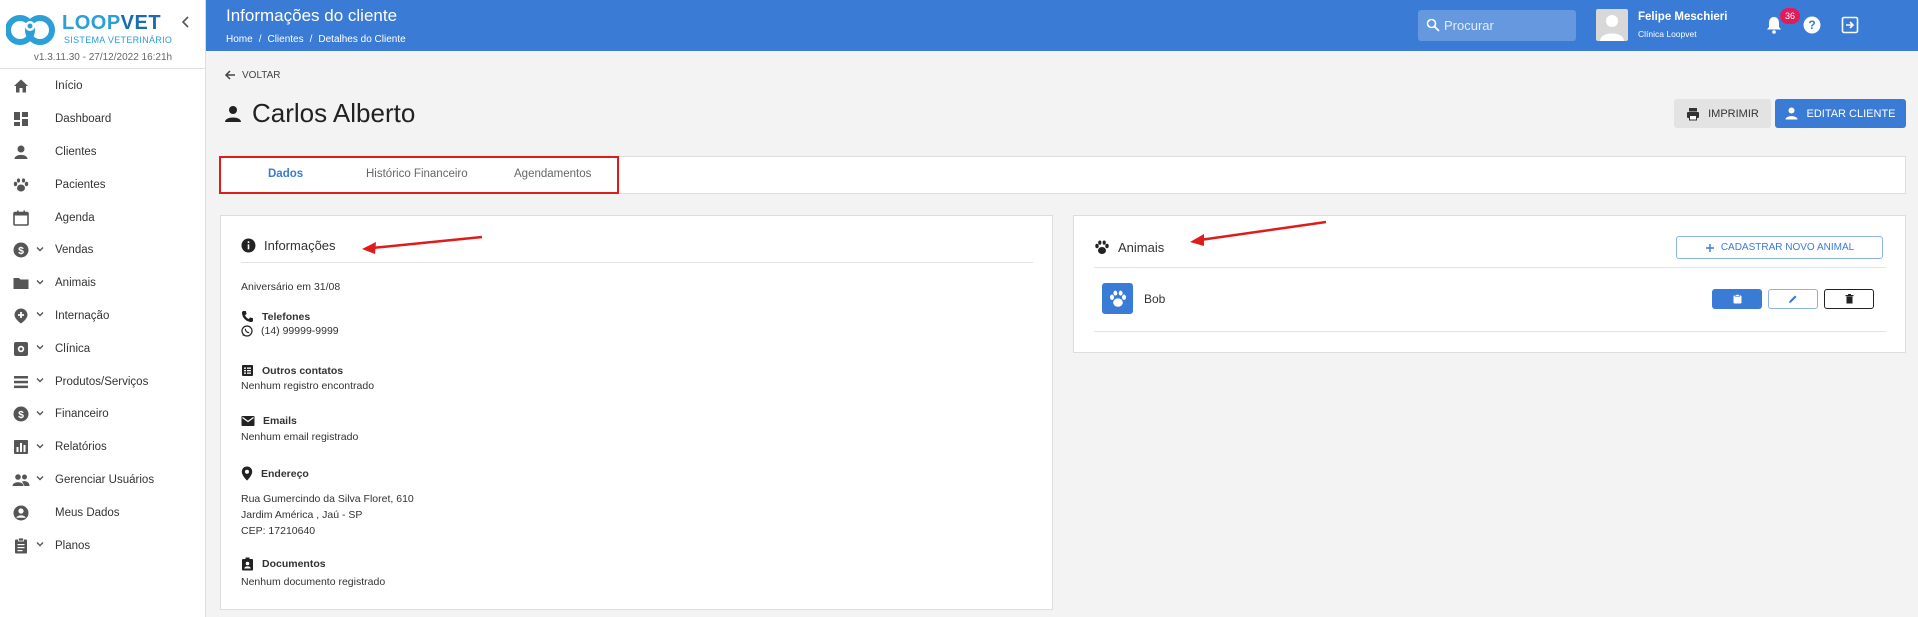 The image size is (1918, 617). What do you see at coordinates (1129, 247) in the screenshot?
I see `animals-section-title: Animais` at bounding box center [1129, 247].